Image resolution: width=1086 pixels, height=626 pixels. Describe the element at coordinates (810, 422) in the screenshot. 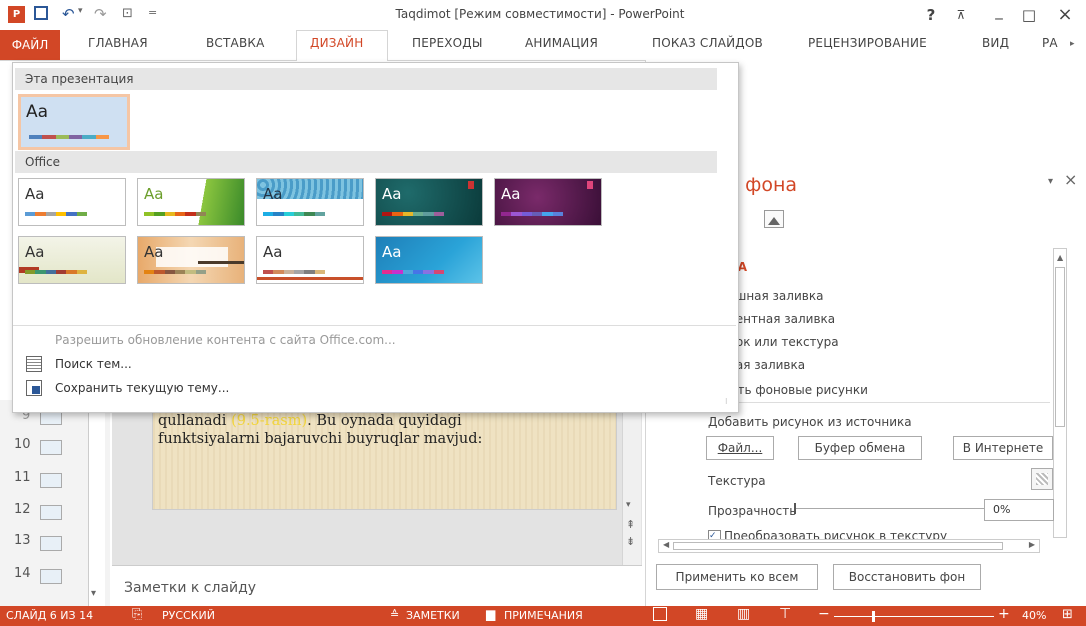

I see `insert-picture-from-label: Добавить рисунок из источника` at that location.